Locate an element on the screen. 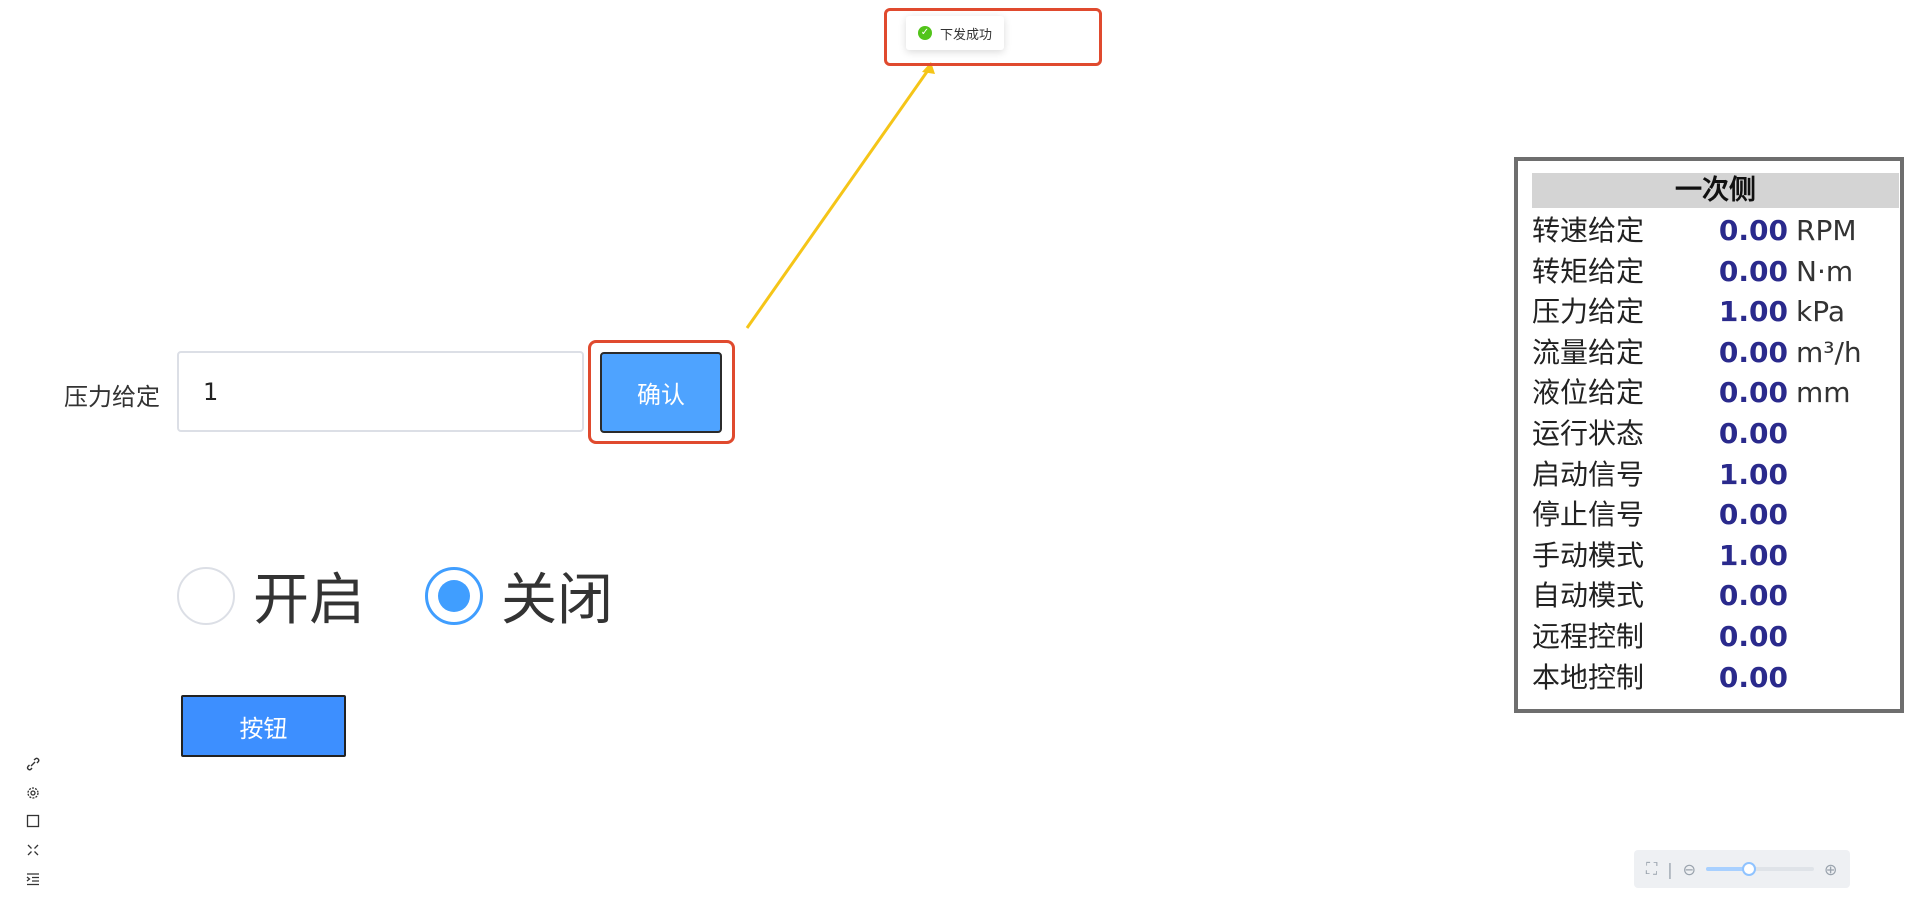  panel-row-name: 运行状态 is located at coordinates (1588, 433).